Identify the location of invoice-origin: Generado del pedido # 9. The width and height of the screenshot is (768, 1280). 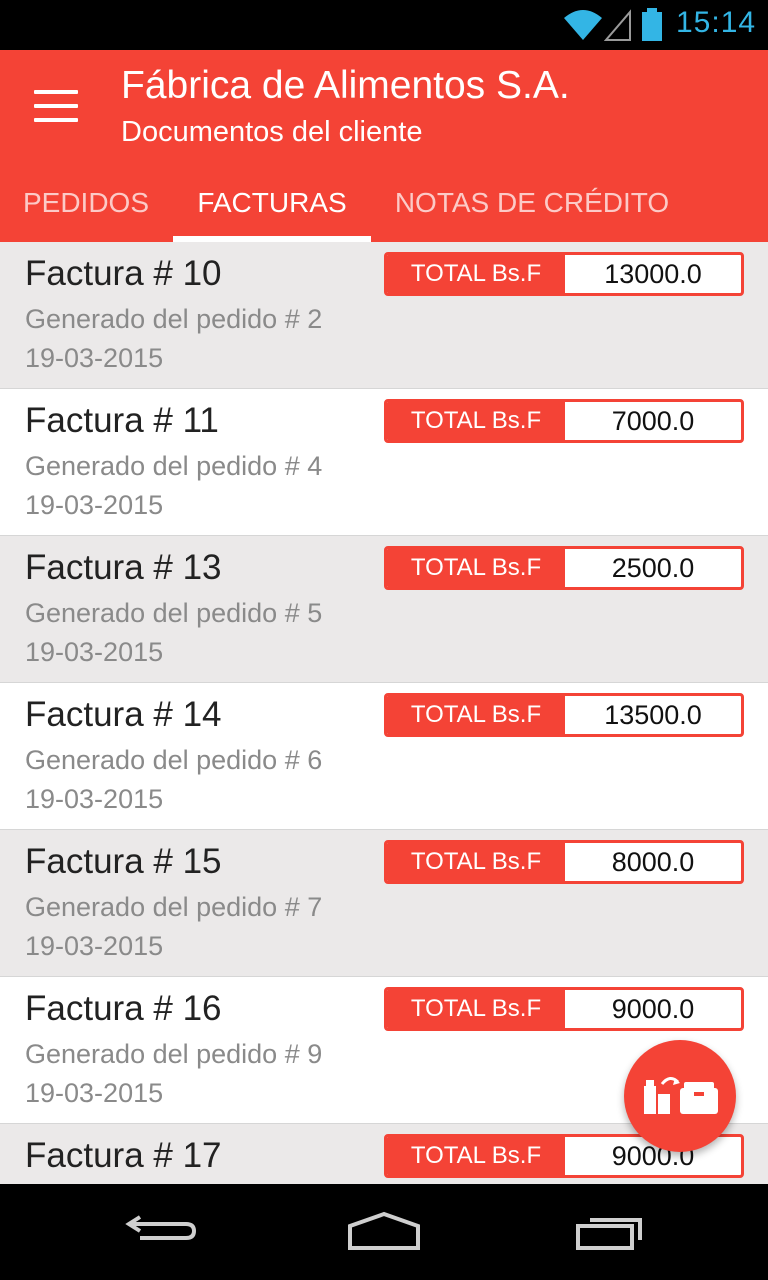
(174, 1054).